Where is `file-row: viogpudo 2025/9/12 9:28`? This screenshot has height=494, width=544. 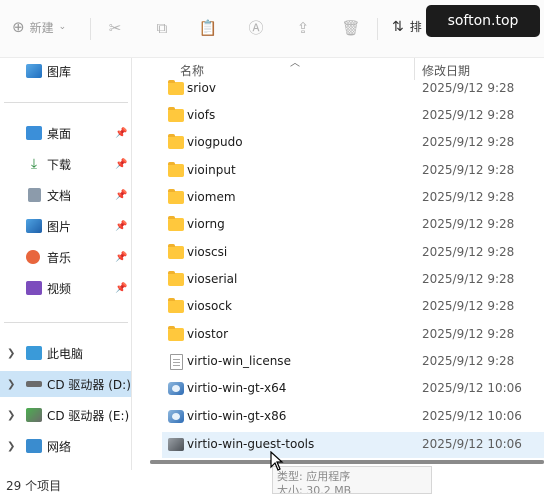 file-row: viogpudo 2025/9/12 9:28 is located at coordinates (353, 143).